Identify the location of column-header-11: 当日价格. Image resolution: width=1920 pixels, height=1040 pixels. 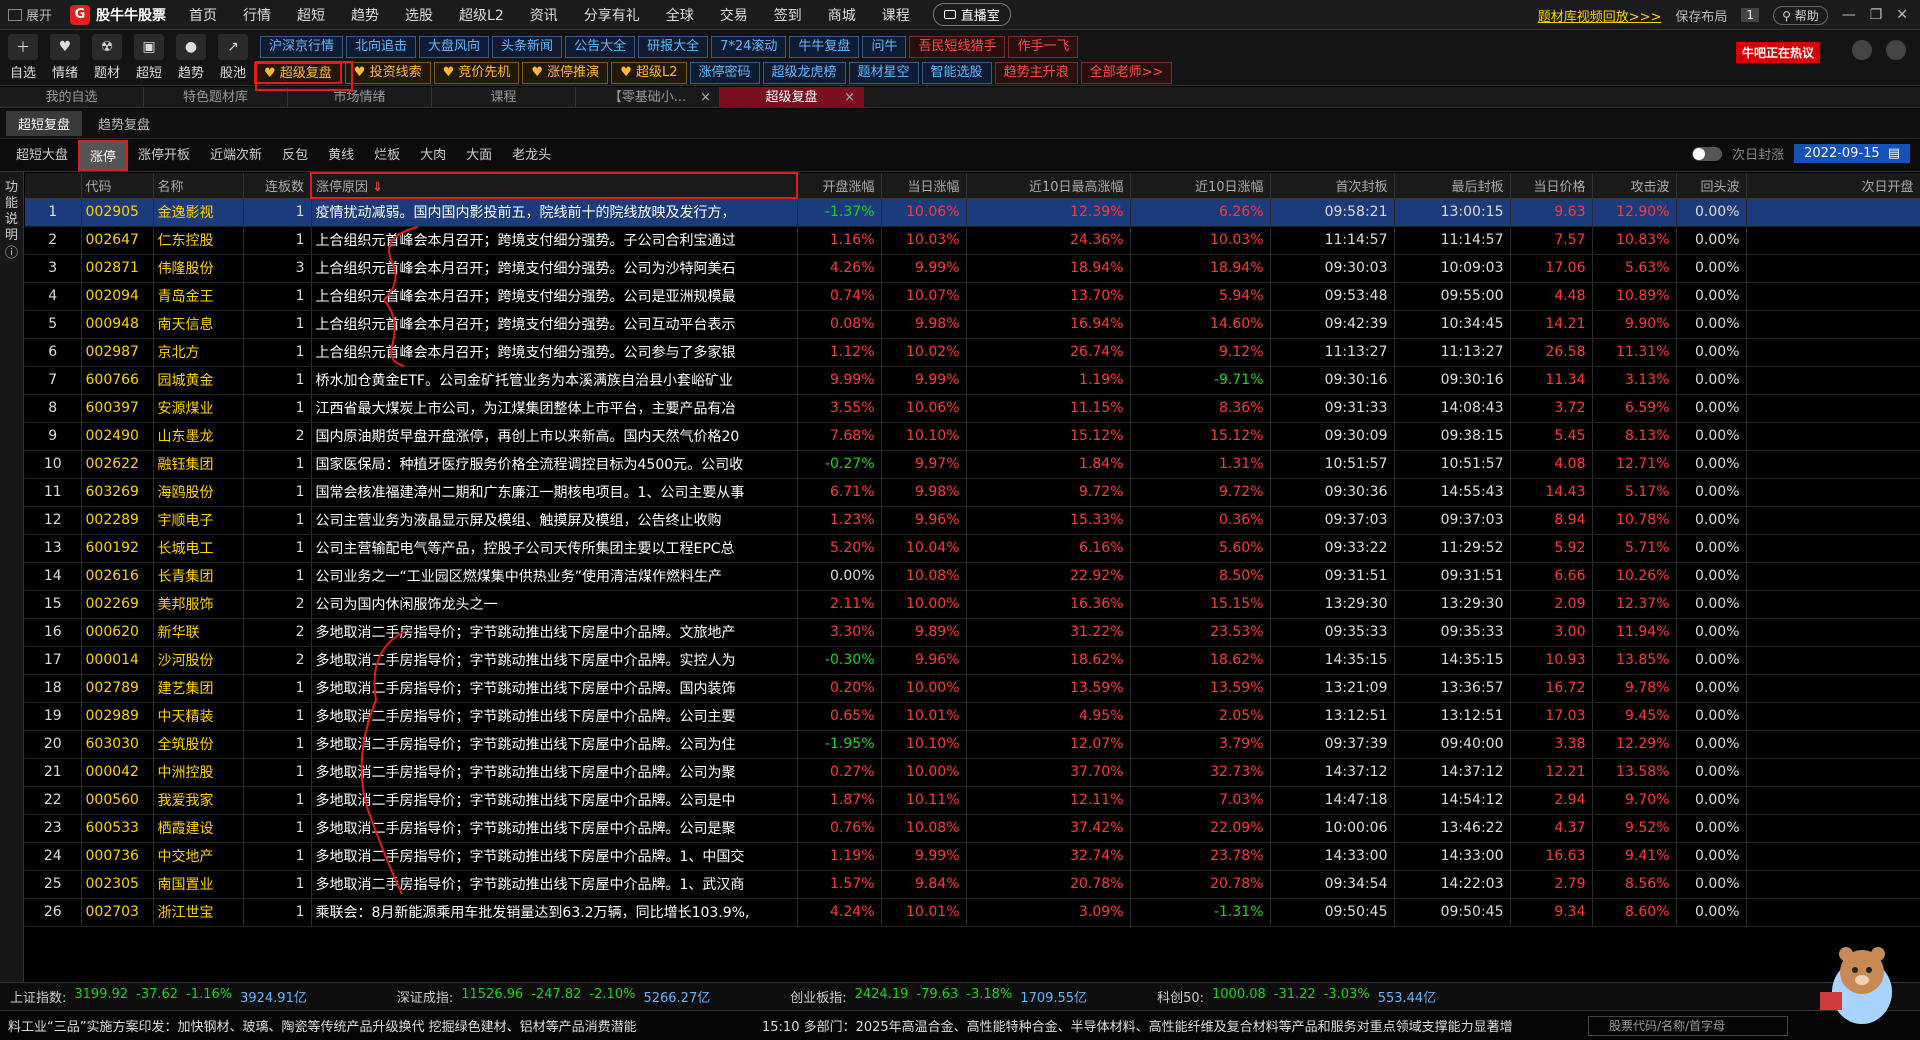
(1551, 186).